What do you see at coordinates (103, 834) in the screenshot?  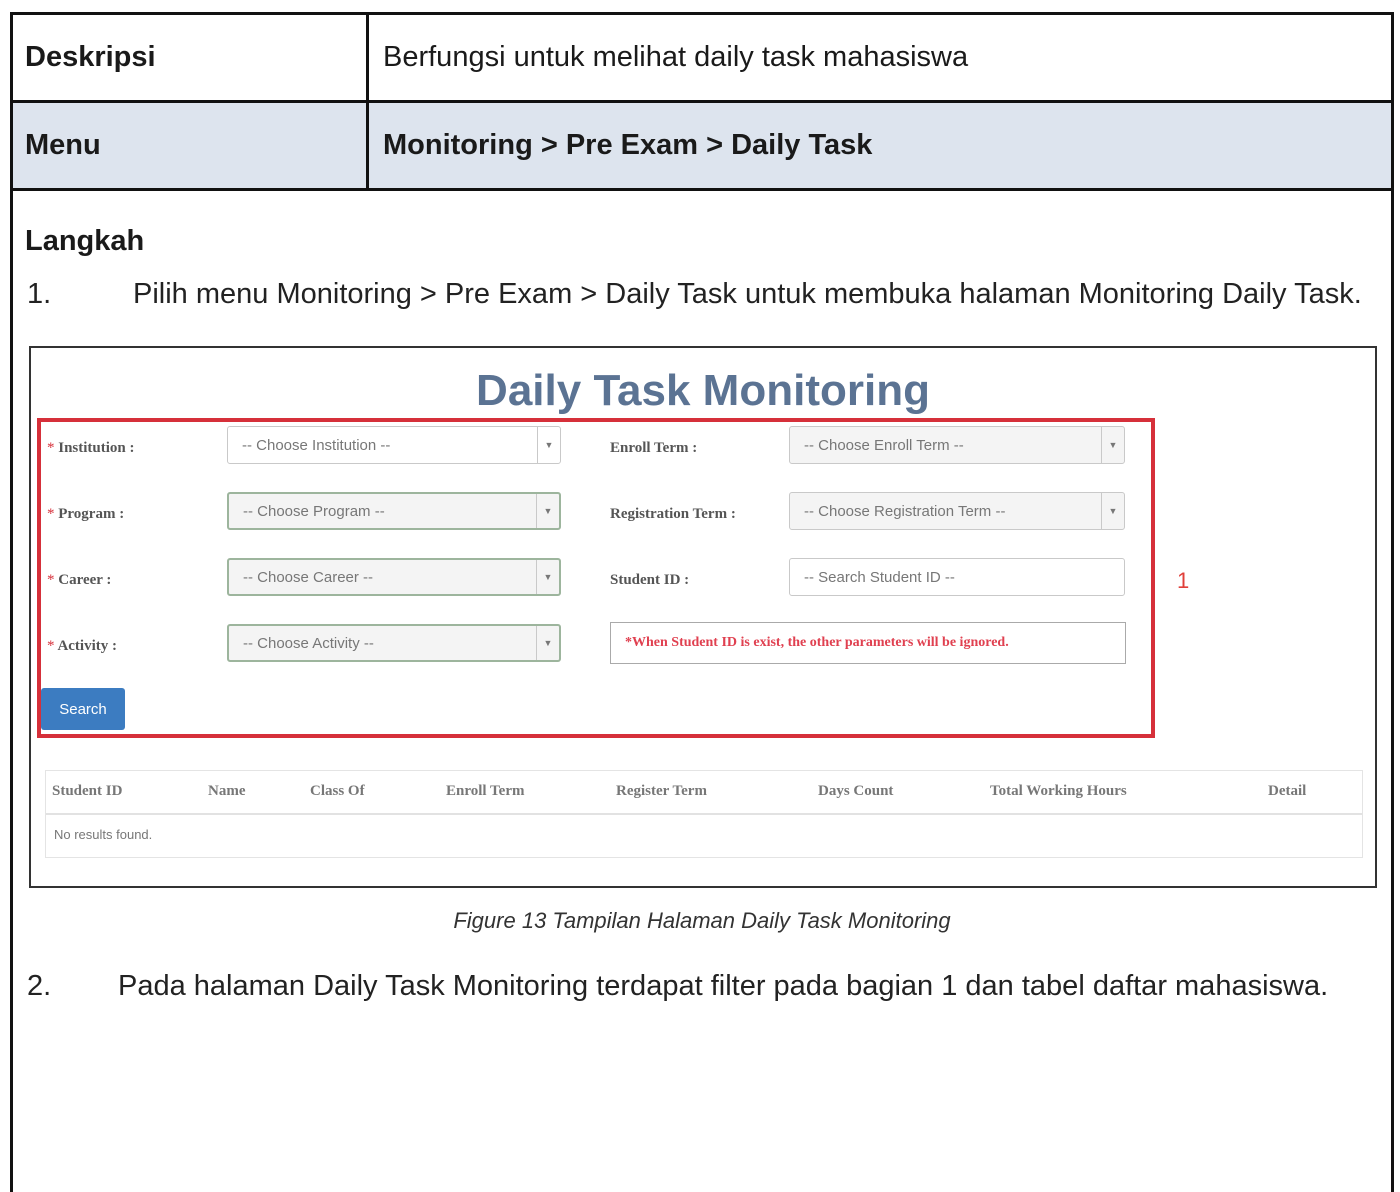 I see `empty-message: No results found.` at bounding box center [103, 834].